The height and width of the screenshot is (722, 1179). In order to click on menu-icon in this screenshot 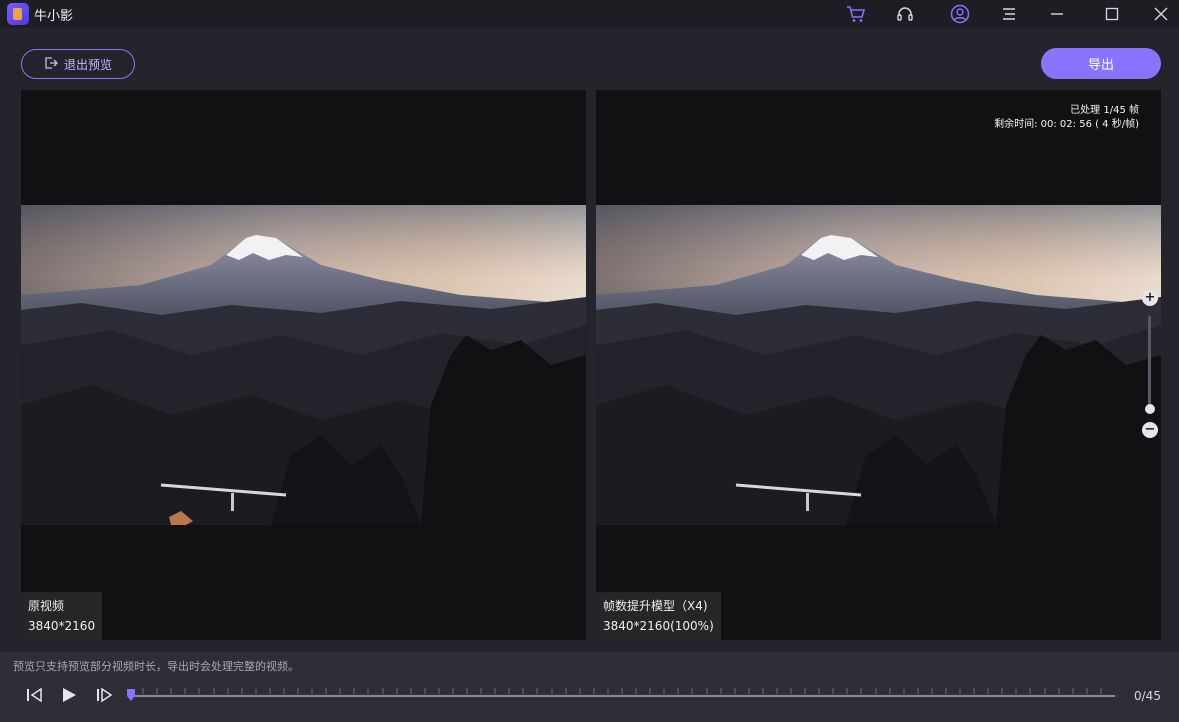, I will do `click(1009, 14)`.